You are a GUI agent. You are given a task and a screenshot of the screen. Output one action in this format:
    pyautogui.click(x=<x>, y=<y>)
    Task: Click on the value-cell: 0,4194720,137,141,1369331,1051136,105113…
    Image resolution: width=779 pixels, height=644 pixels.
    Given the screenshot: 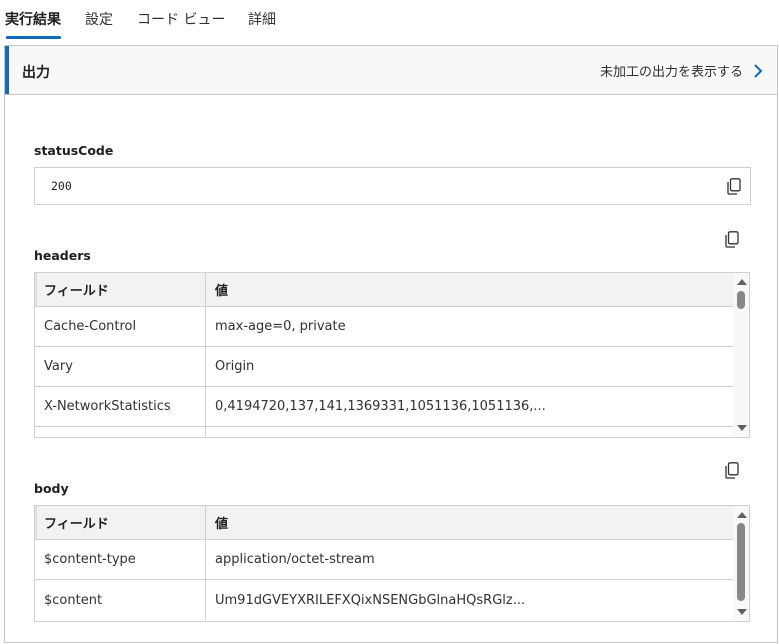 What is the action you would take?
    pyautogui.click(x=380, y=406)
    